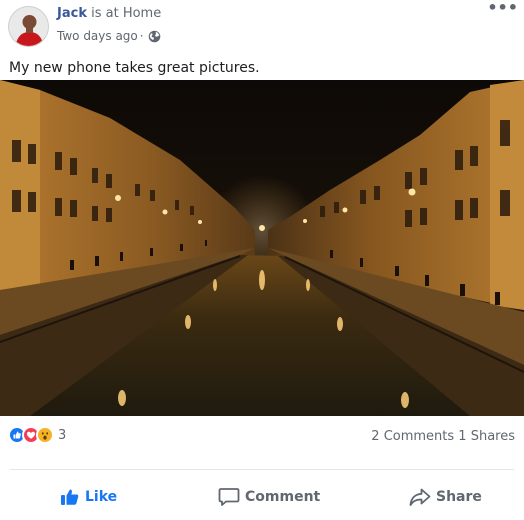 The height and width of the screenshot is (520, 524). I want to click on reaction-summary: 3, so click(37, 435).